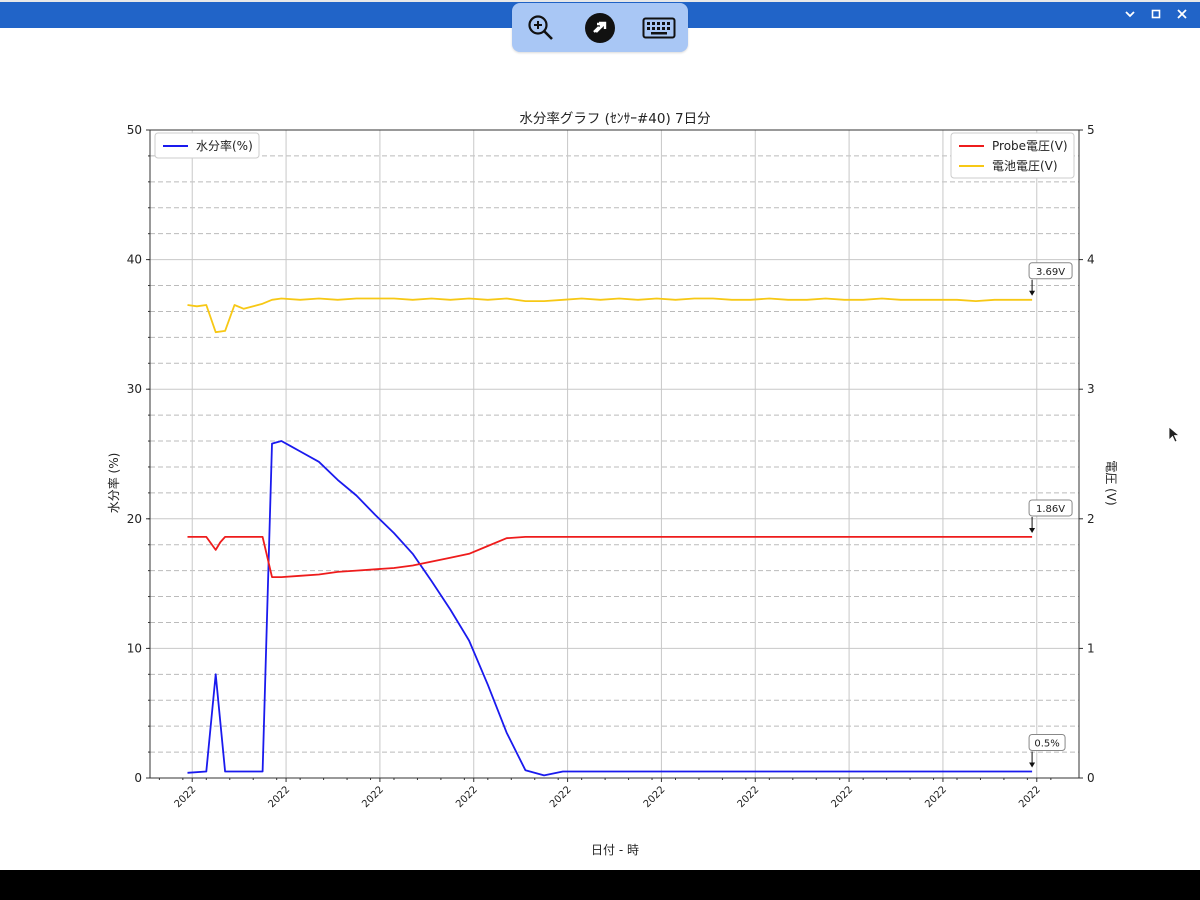 Image resolution: width=1200 pixels, height=900 pixels. What do you see at coordinates (1091, 519) in the screenshot?
I see `y-right-tick-label: 2` at bounding box center [1091, 519].